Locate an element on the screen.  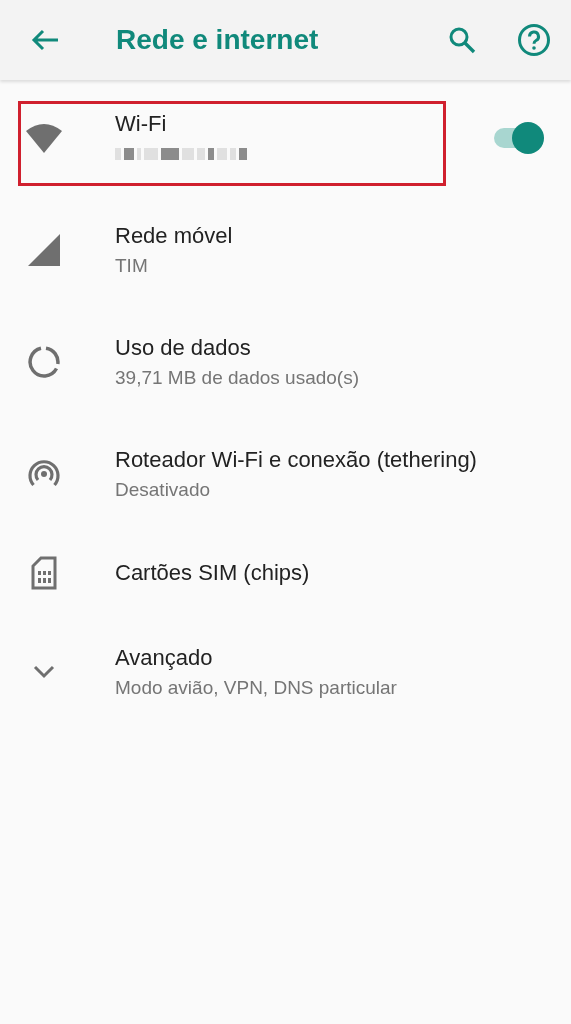
settings-item: Uso de dados 39,71 MB de dados usado(s) is located at coordinates (285, 362).